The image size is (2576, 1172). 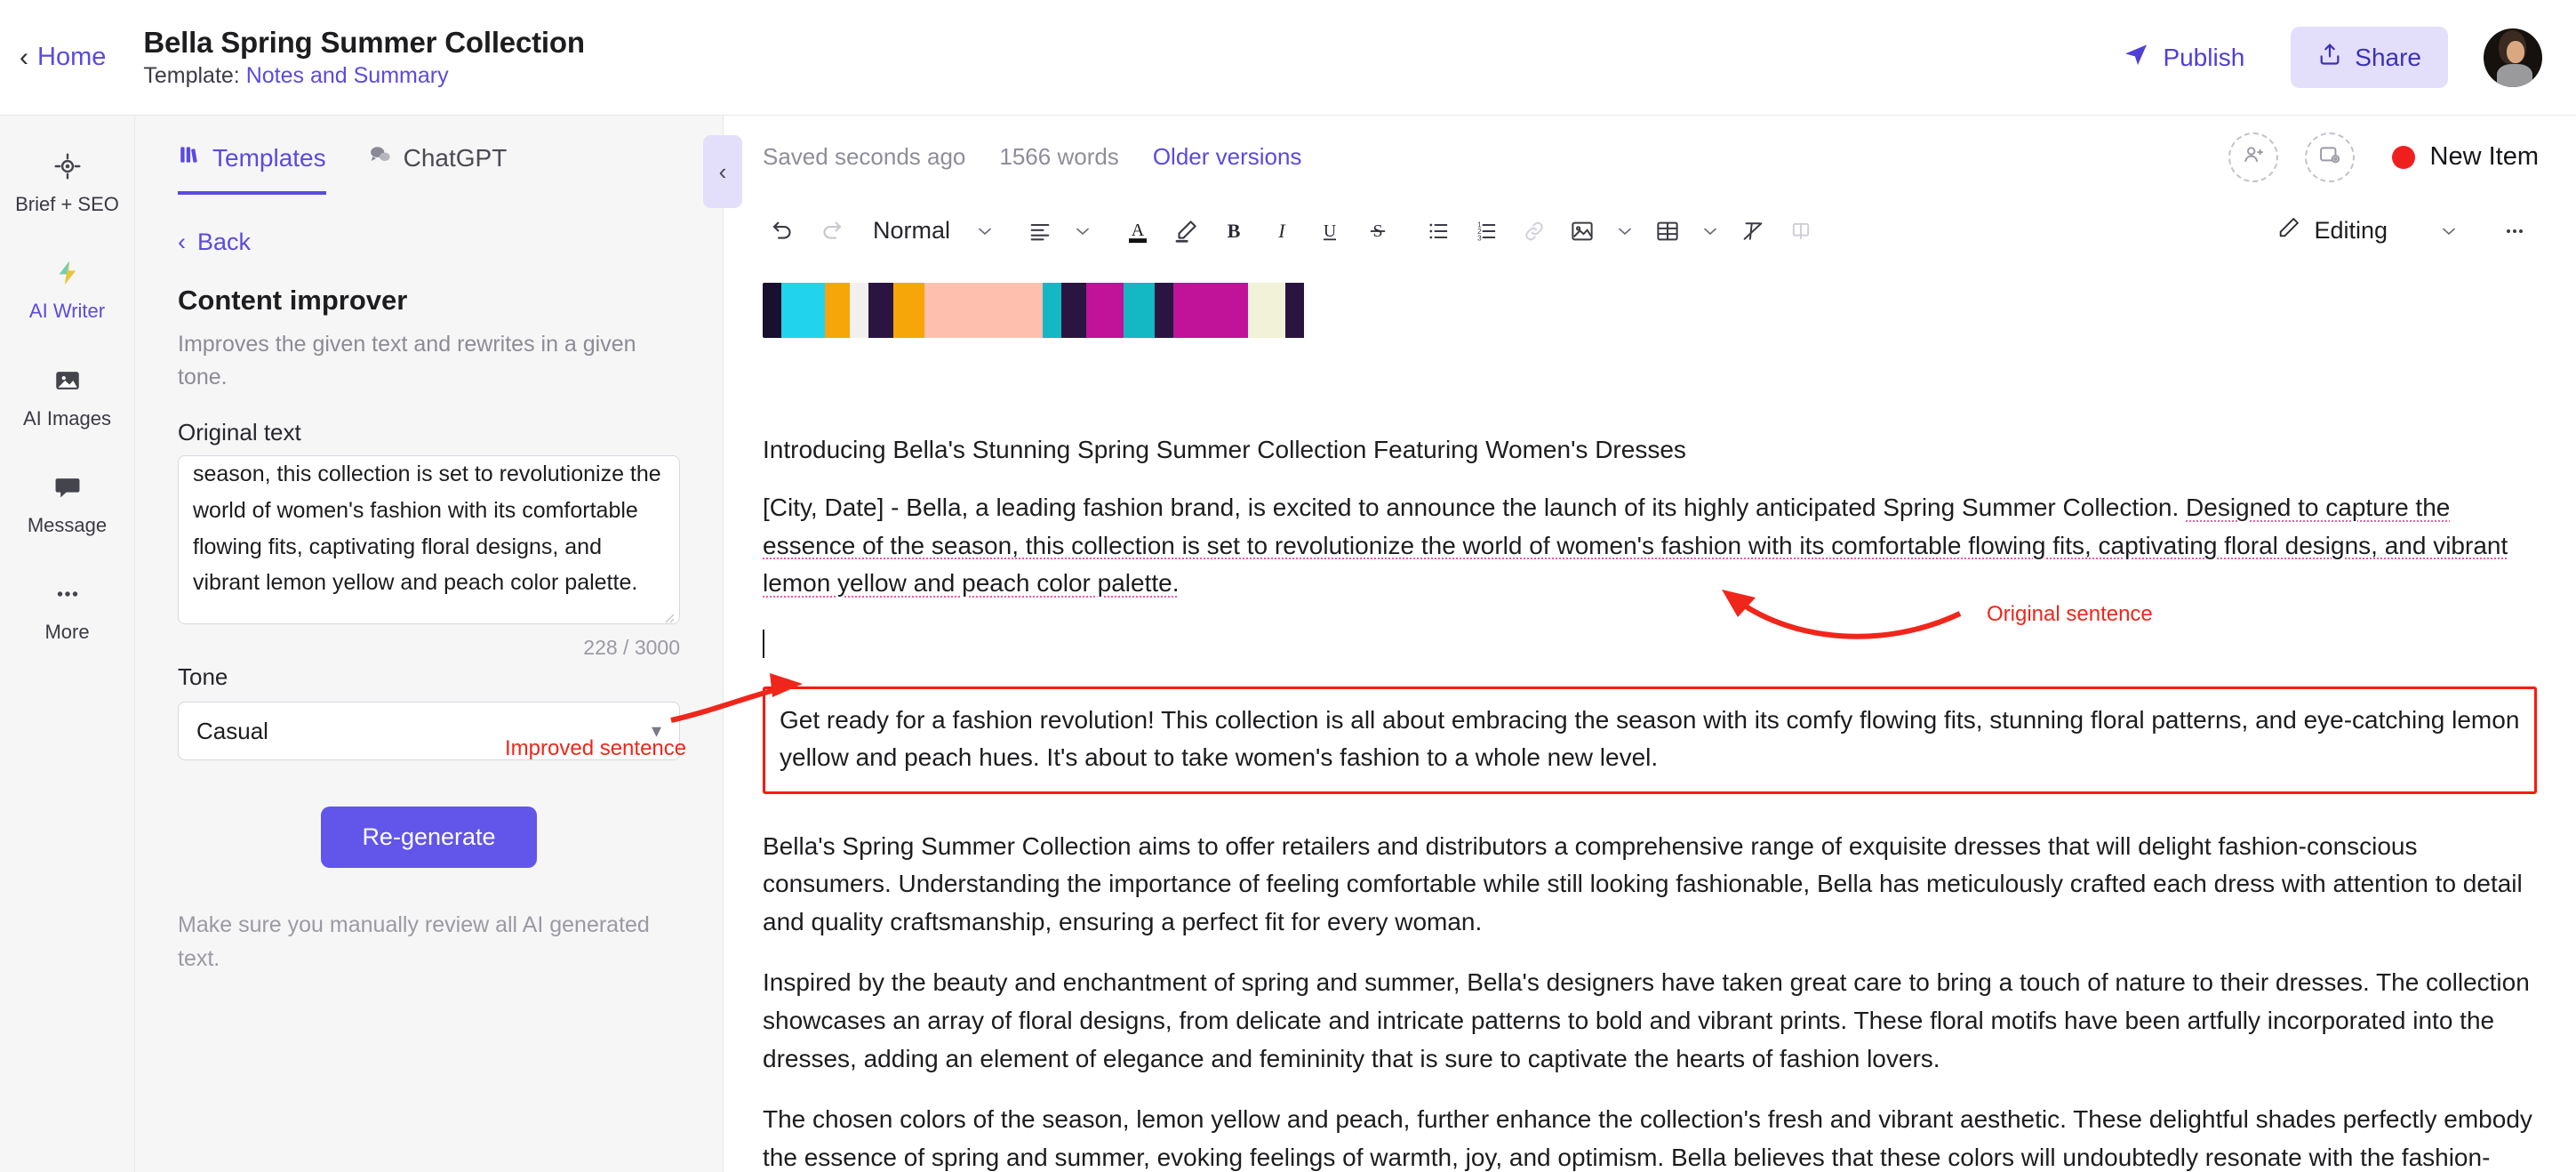 What do you see at coordinates (429, 243) in the screenshot?
I see `back-button: ‹ Back` at bounding box center [429, 243].